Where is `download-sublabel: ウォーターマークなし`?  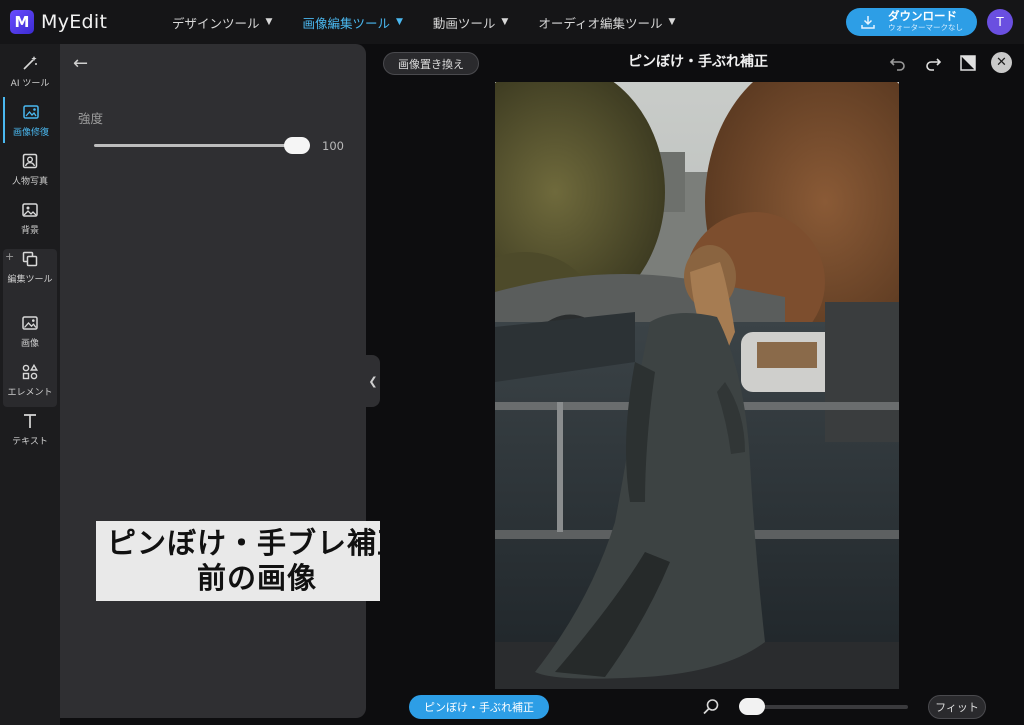
download-sublabel: ウォーターマークなし is located at coordinates (925, 27).